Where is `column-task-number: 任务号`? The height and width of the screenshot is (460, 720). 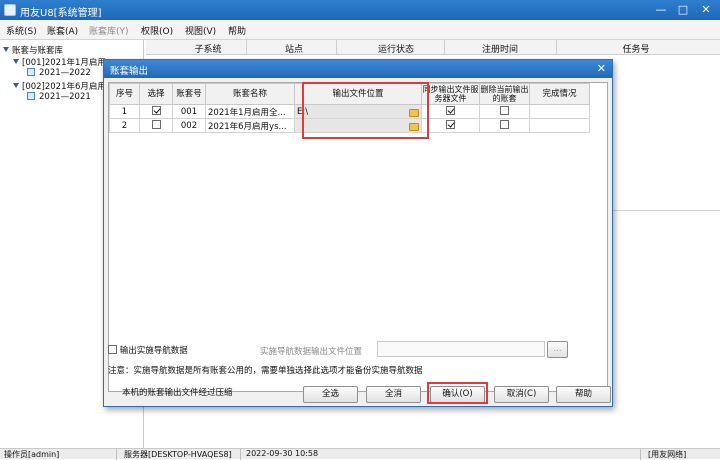
column-task-number: 任务号 is located at coordinates (636, 48).